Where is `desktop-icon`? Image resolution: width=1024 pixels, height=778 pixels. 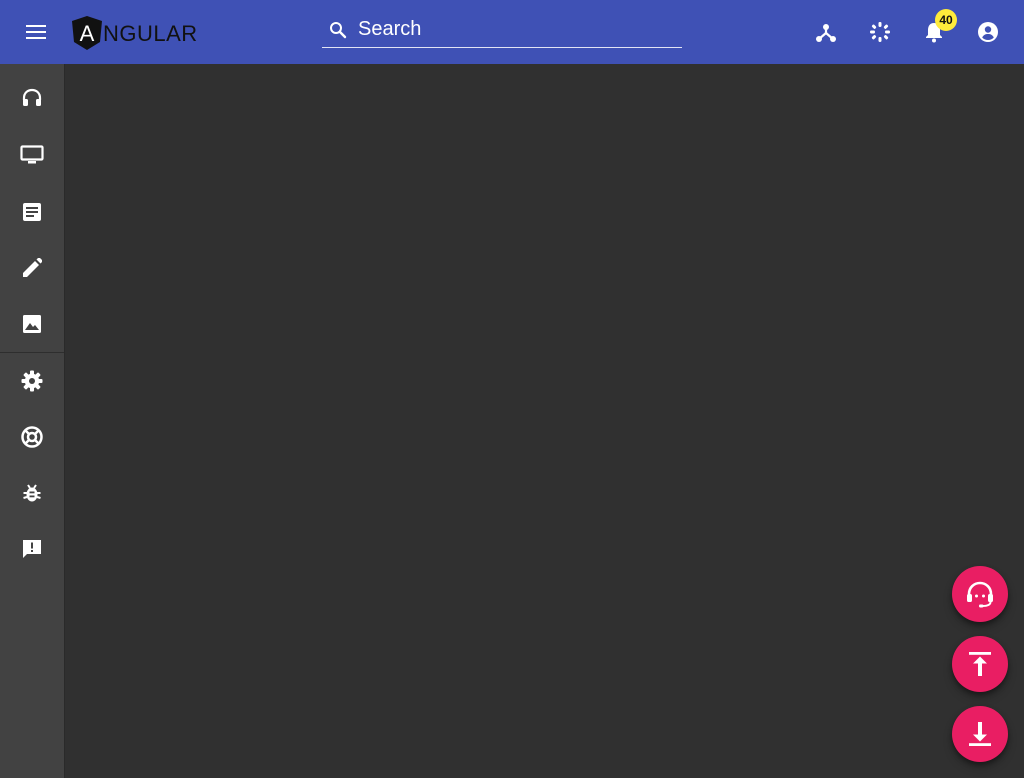
desktop-icon is located at coordinates (32, 155).